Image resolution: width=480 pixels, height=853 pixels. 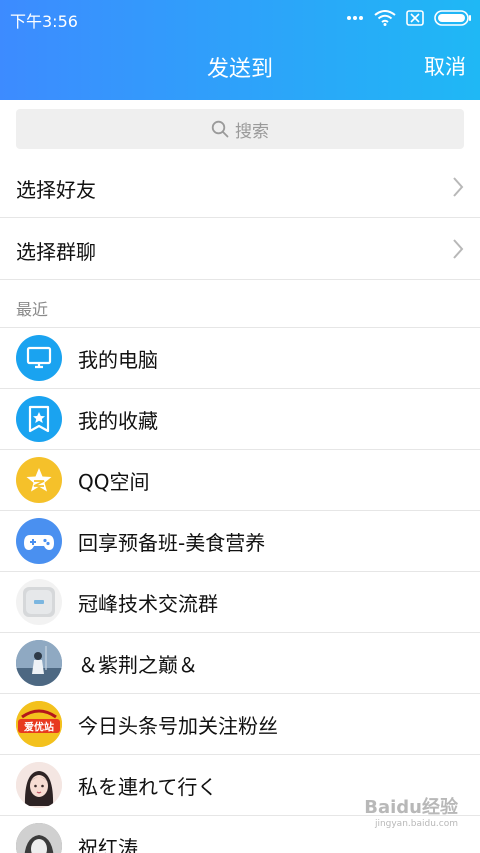 I want to click on no-sim-icon, so click(x=415, y=18).